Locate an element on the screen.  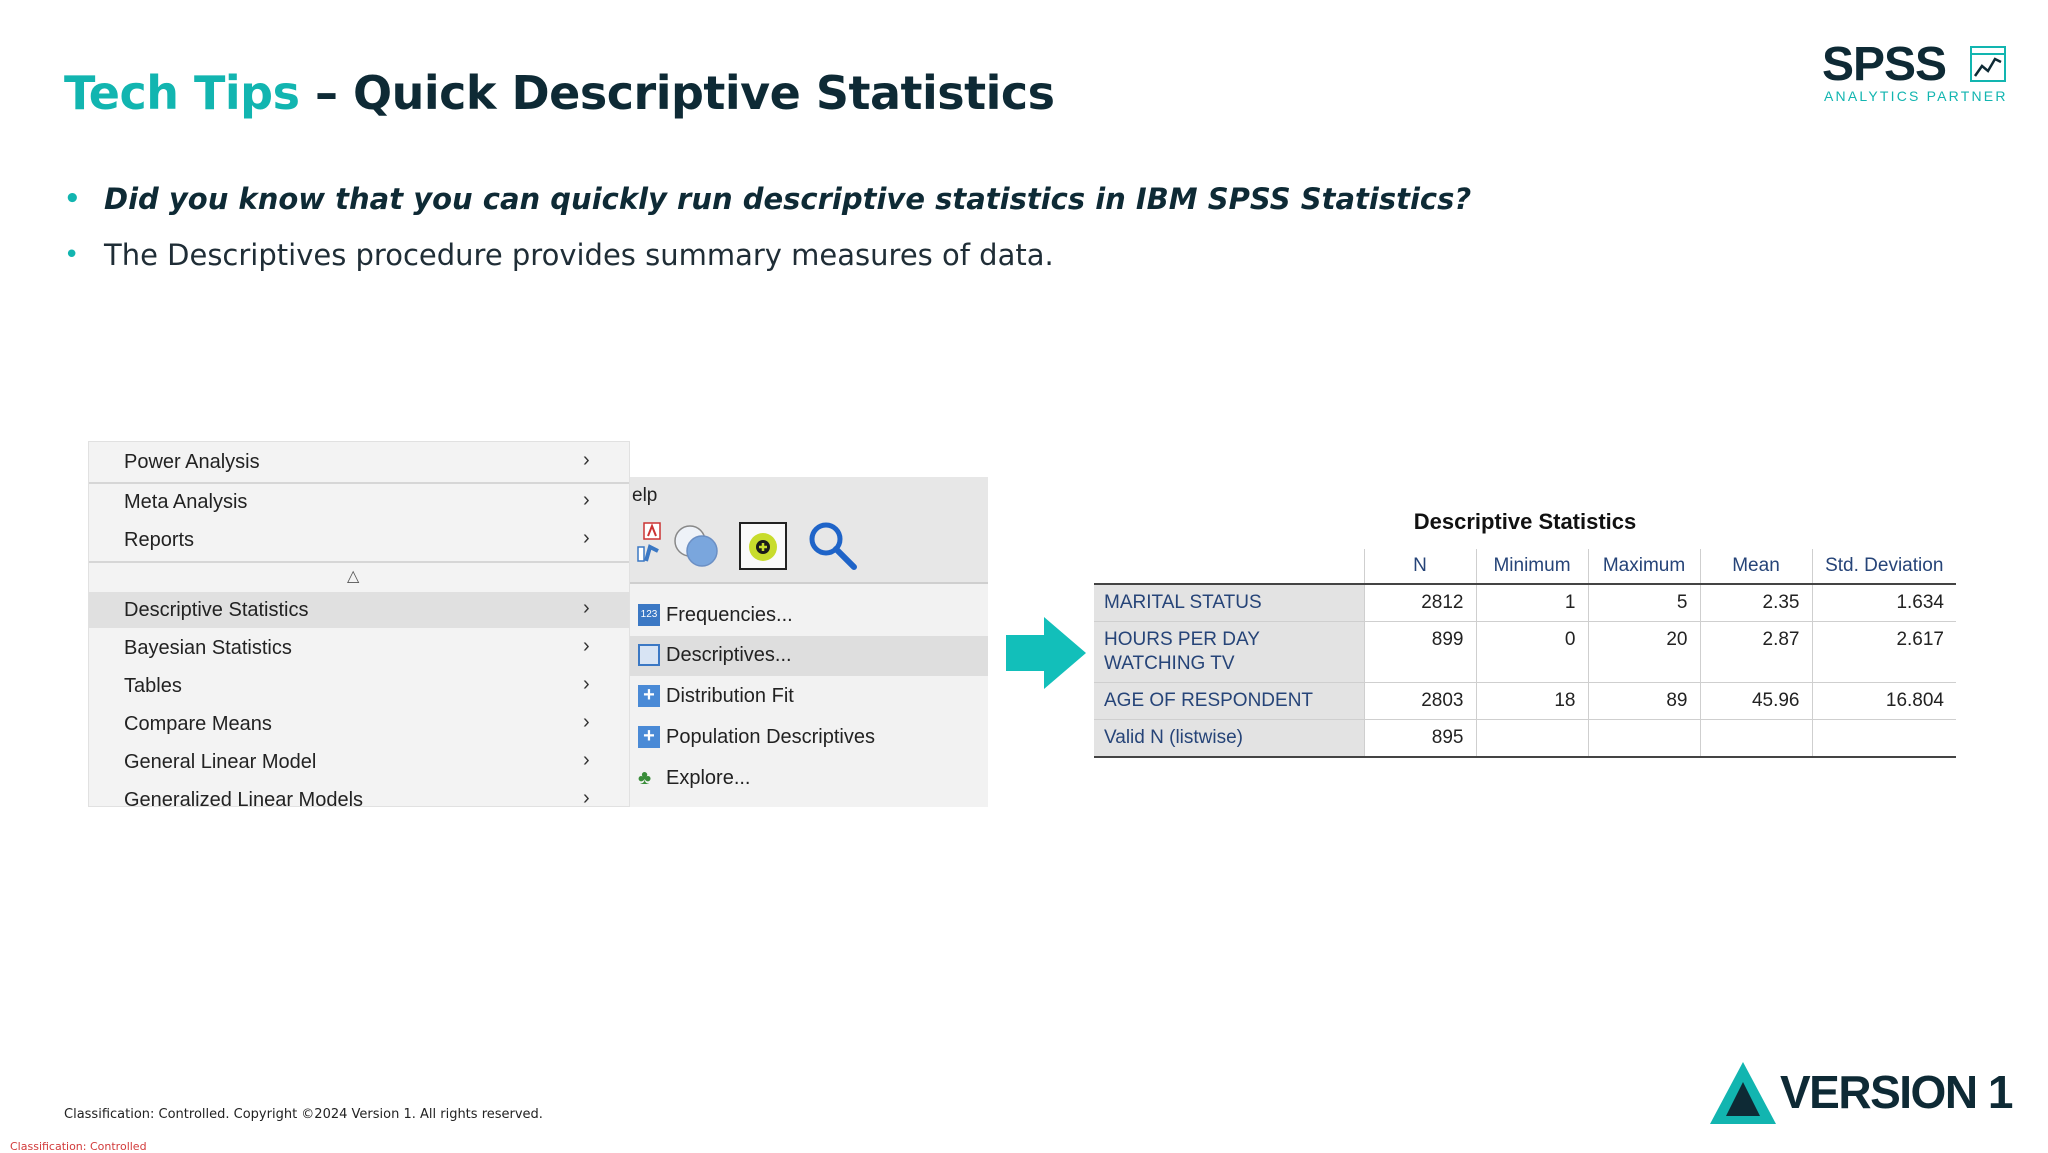
table-header-row: N Minimum Maximum Mean Std. Deviation is located at coordinates (1525, 566).